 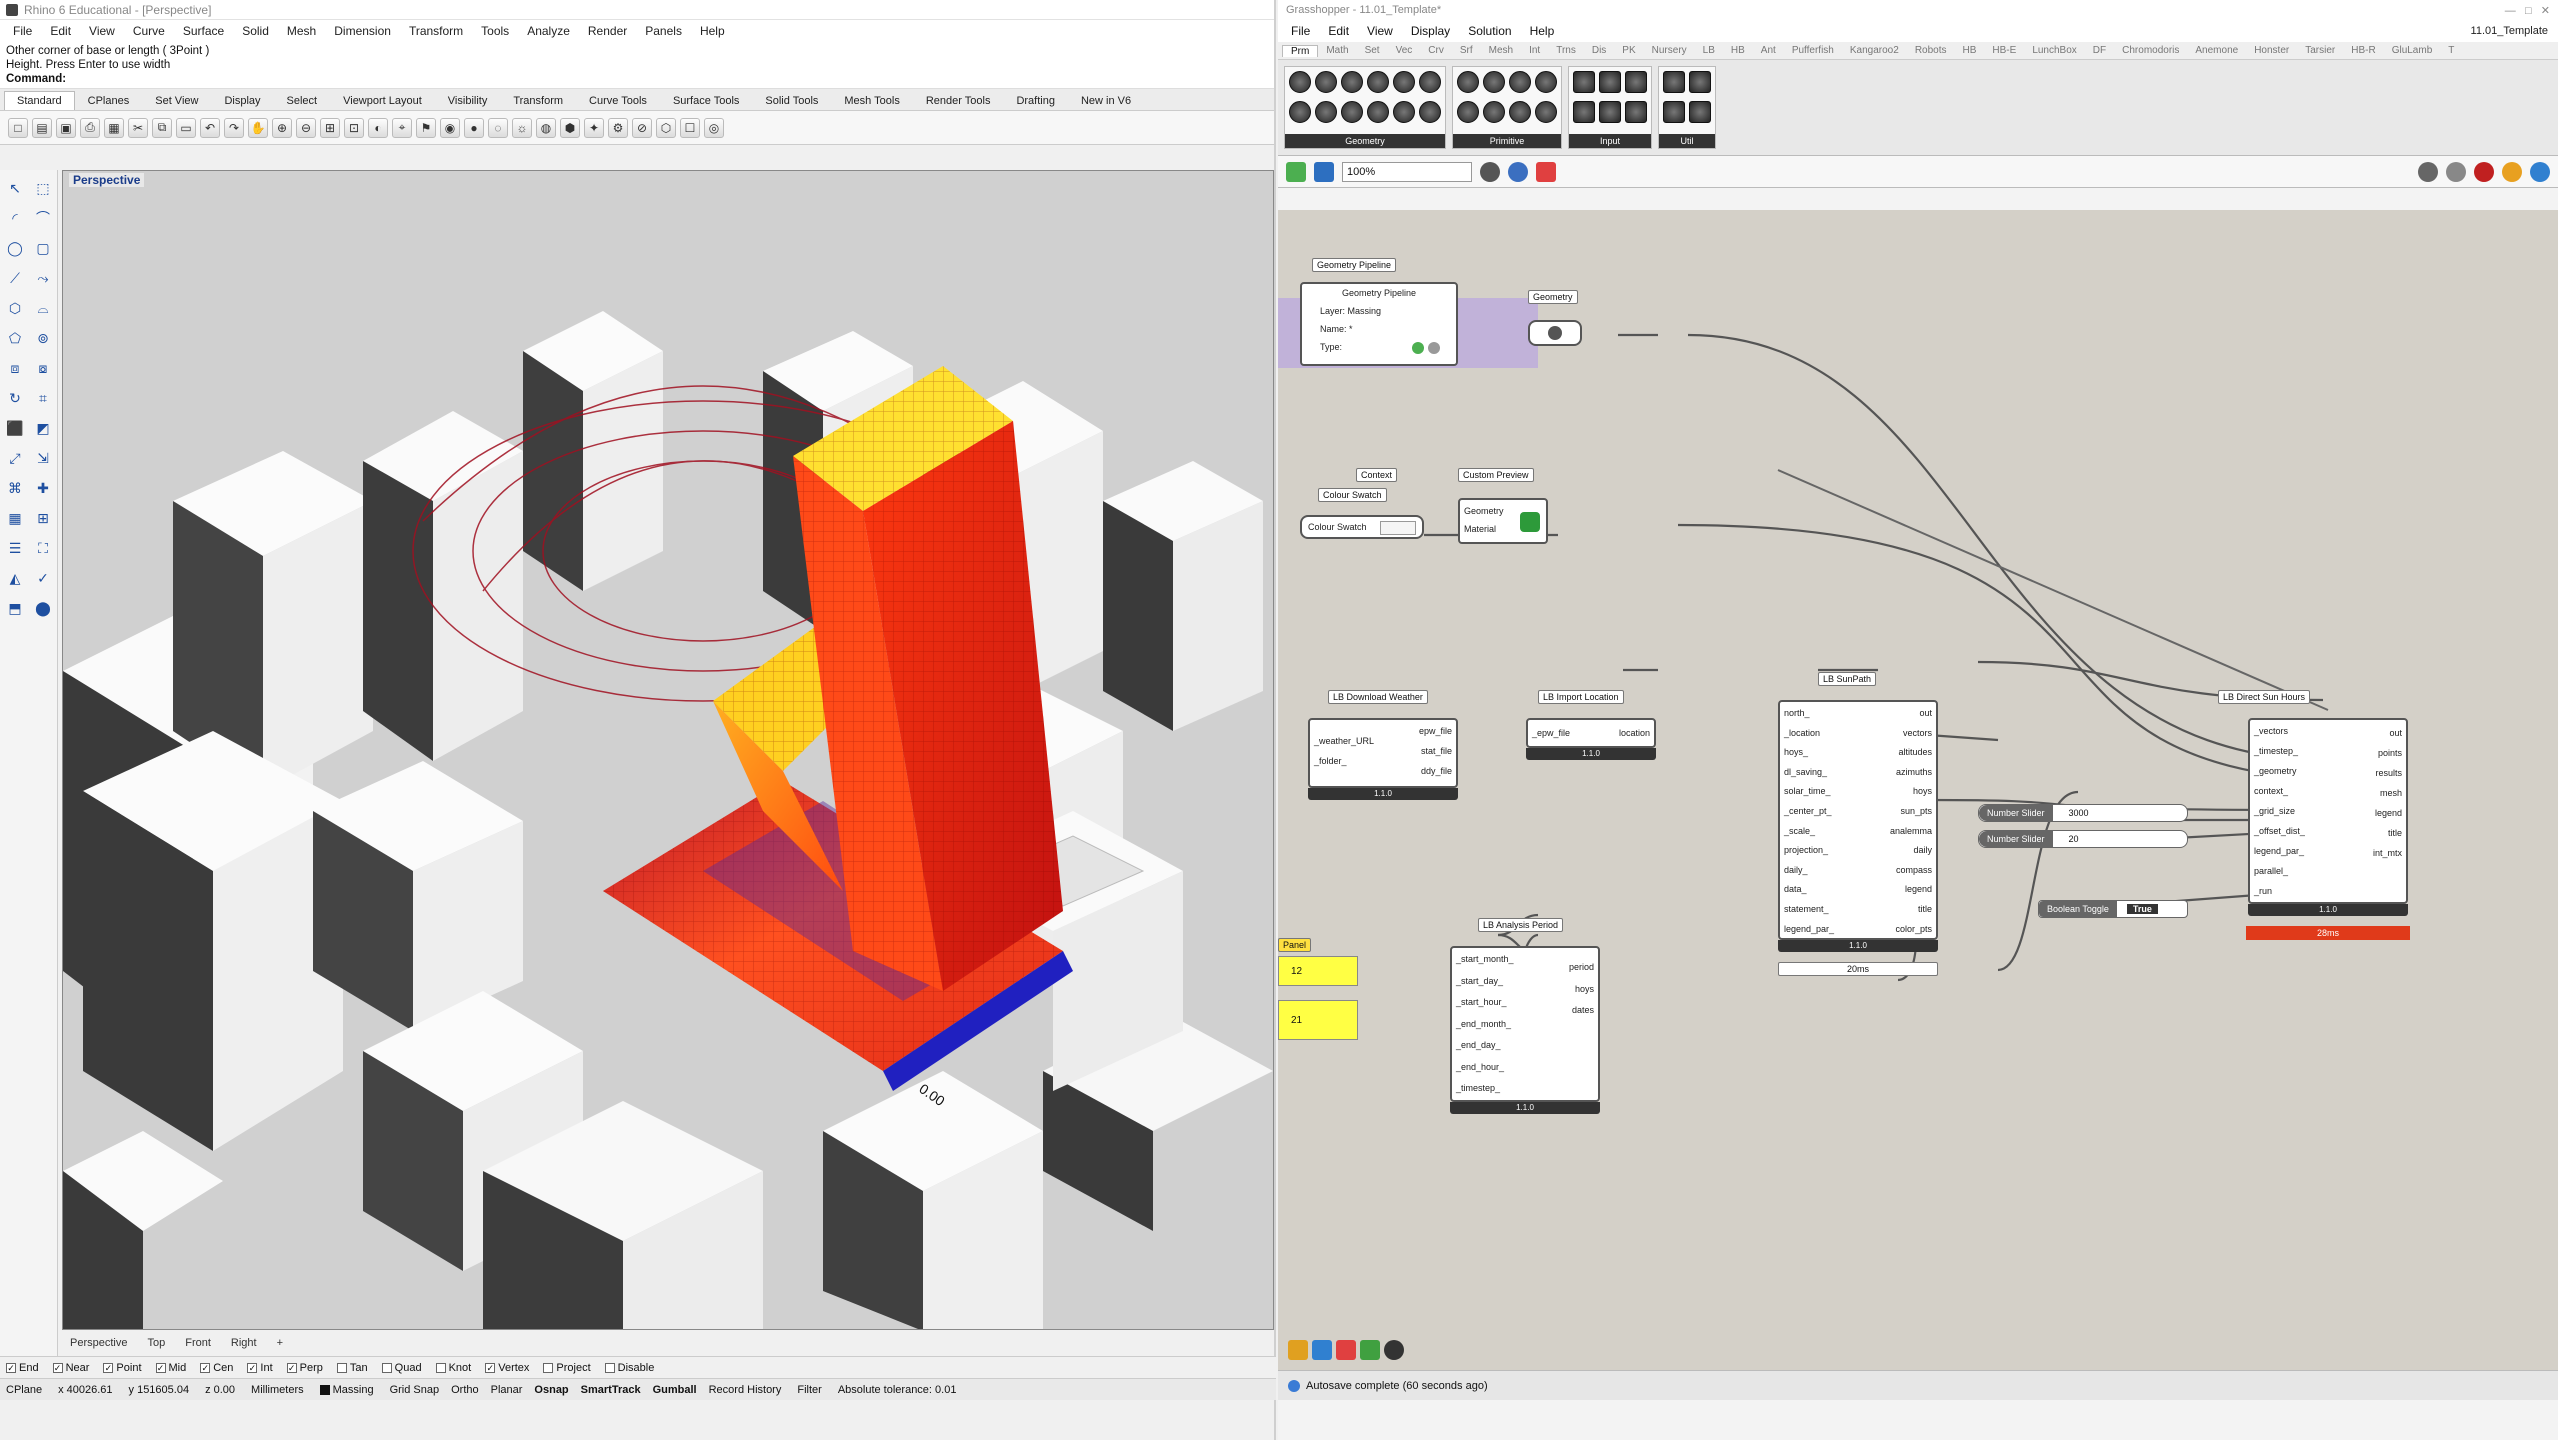 What do you see at coordinates (607, 31) in the screenshot?
I see `menu-render: Render` at bounding box center [607, 31].